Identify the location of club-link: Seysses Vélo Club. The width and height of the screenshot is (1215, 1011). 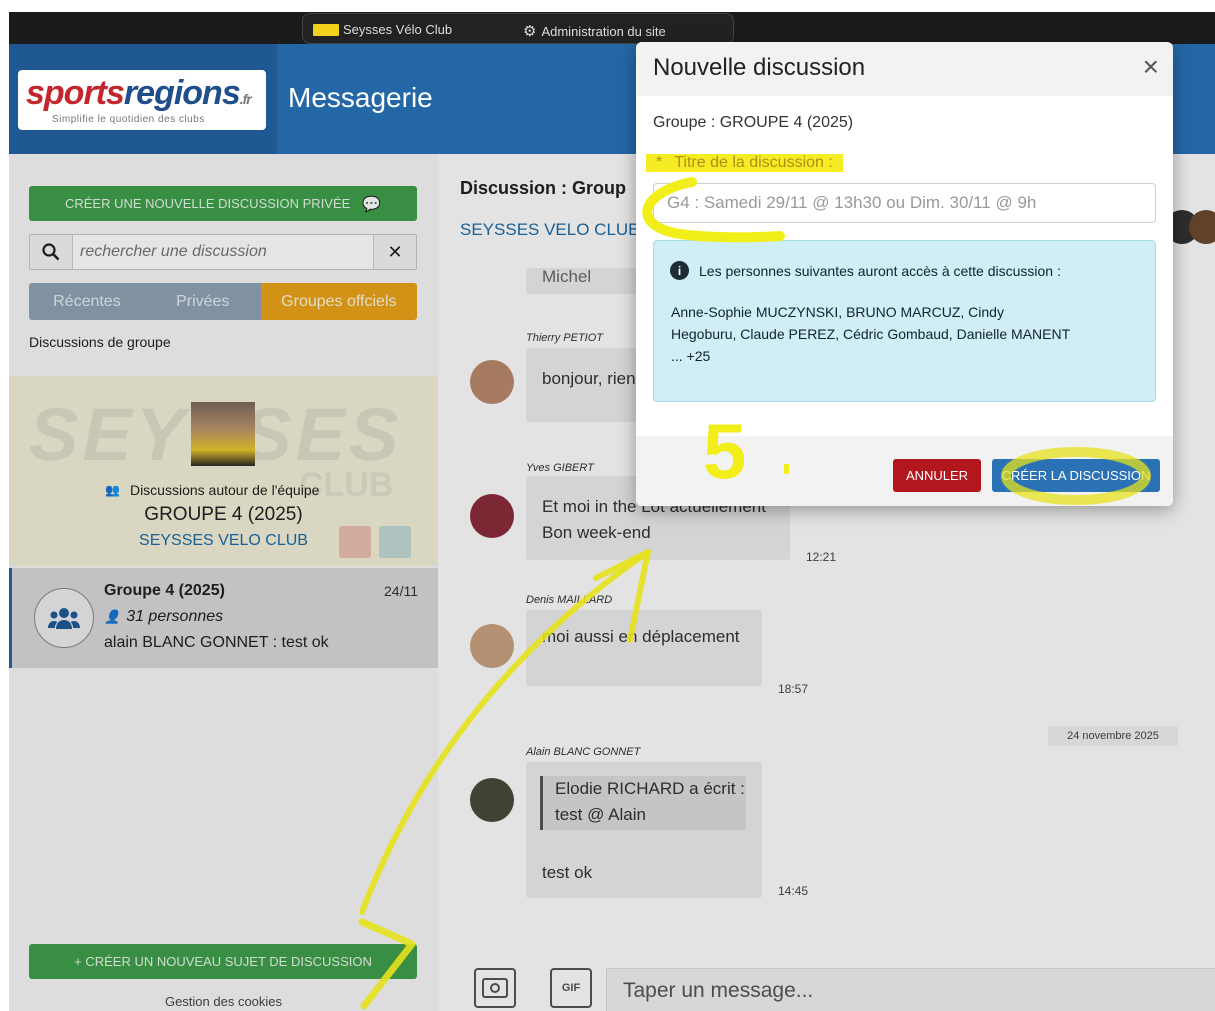
(382, 29).